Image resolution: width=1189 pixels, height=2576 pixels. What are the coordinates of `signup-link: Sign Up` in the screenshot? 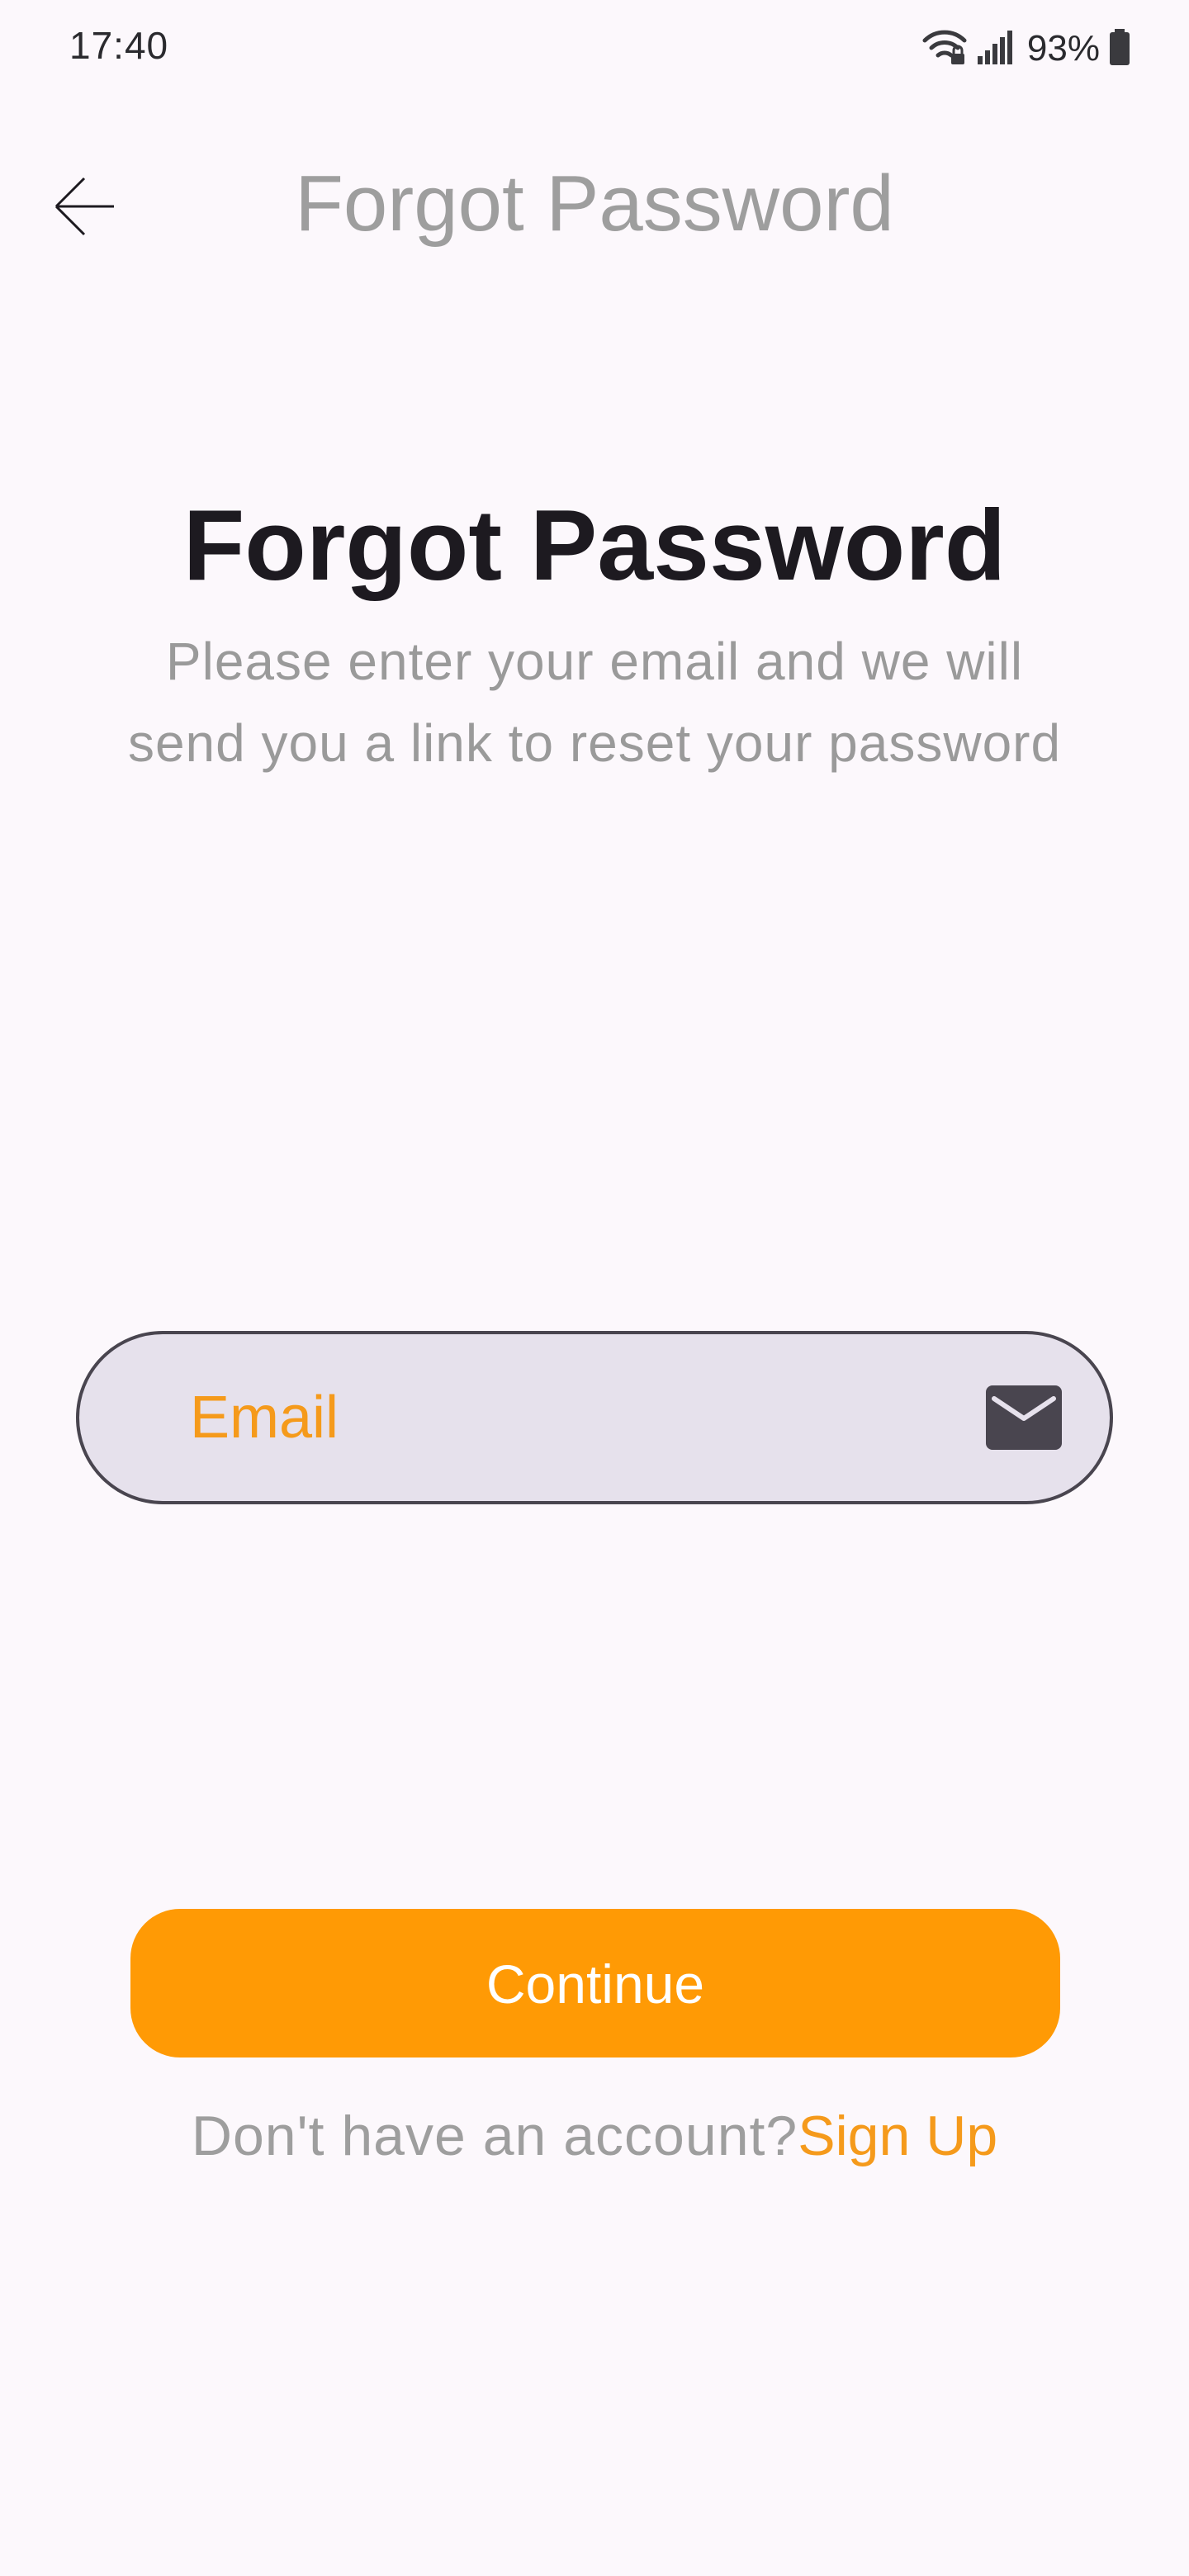 It's located at (897, 2136).